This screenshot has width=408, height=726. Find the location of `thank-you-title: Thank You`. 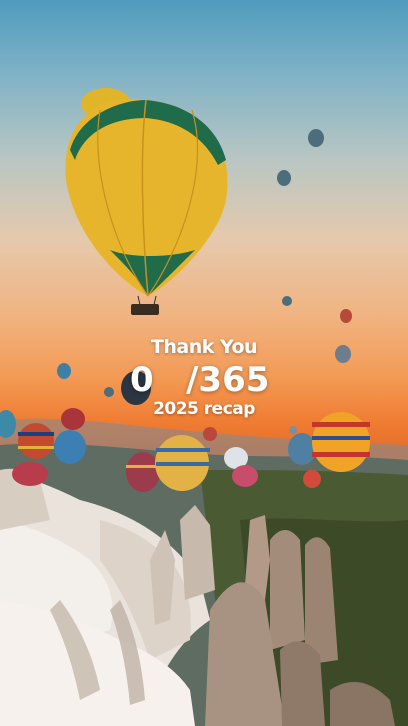

thank-you-title: Thank You is located at coordinates (204, 347).